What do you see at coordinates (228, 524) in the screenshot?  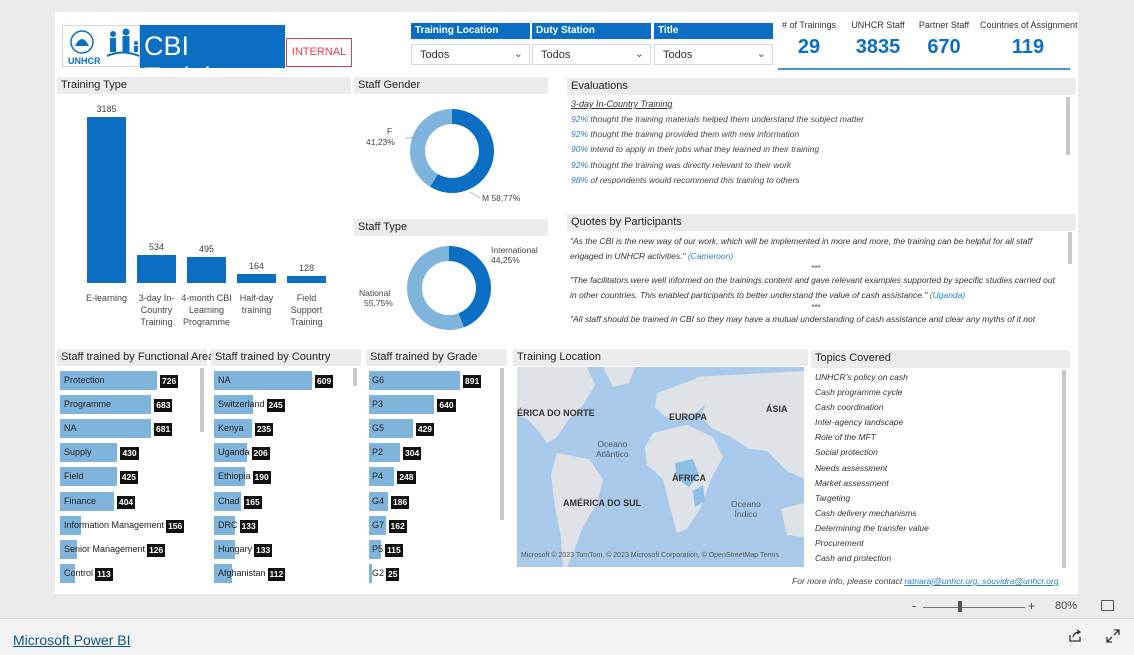 I see `hbar-label-6: DRC` at bounding box center [228, 524].